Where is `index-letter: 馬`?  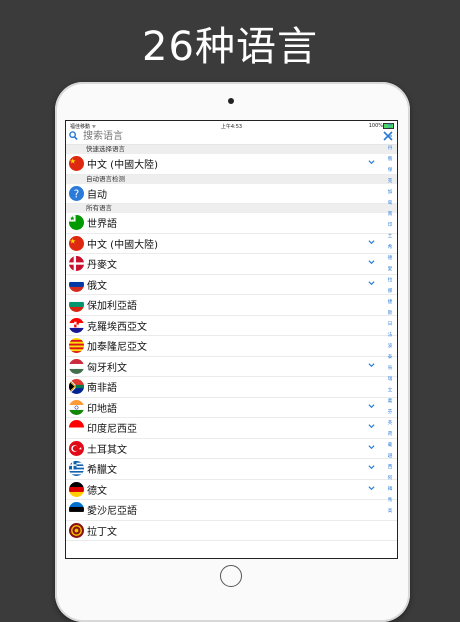 index-letter: 馬 is located at coordinates (390, 500).